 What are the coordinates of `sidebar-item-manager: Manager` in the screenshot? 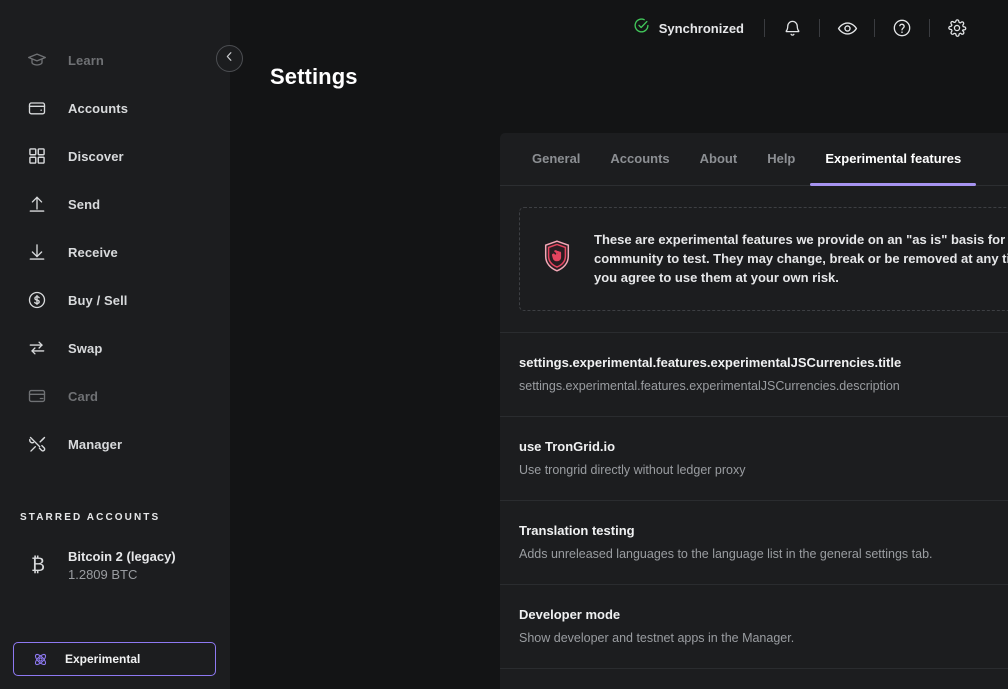 It's located at (115, 444).